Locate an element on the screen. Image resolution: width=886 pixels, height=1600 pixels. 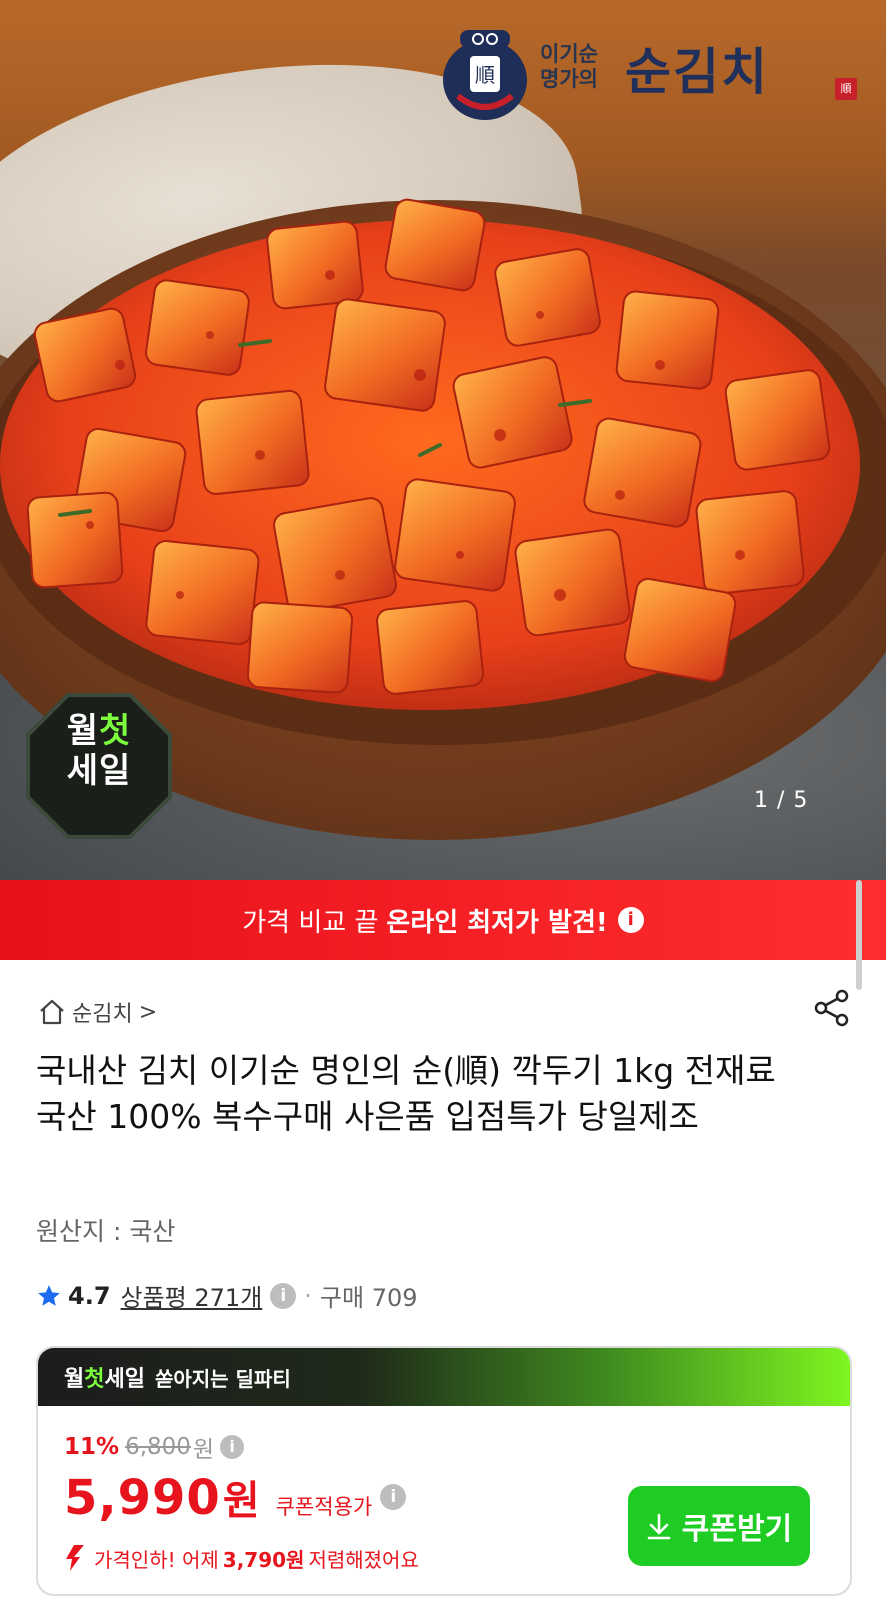
download-icon is located at coordinates (659, 1526).